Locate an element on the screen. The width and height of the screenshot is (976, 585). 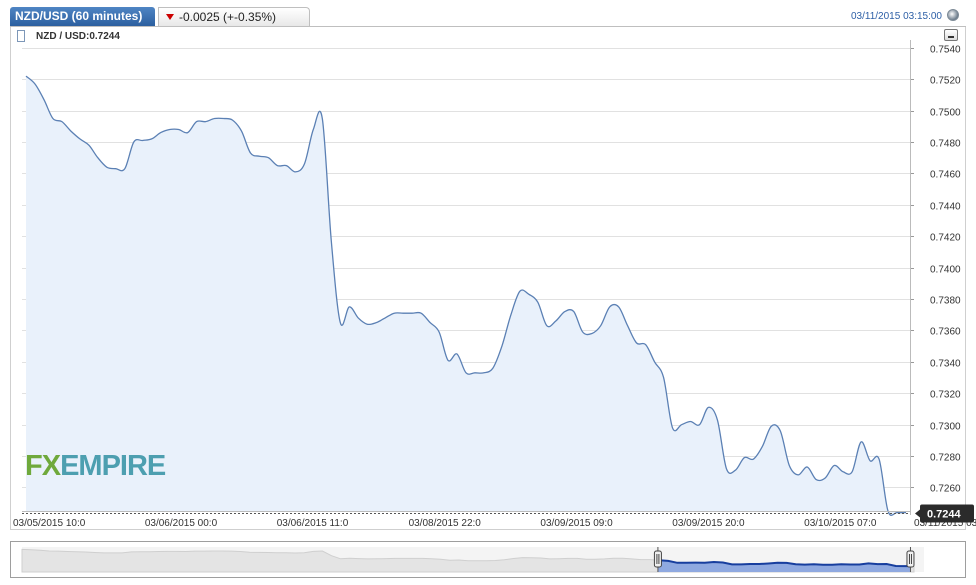
y-tick-label: 0.7380 is located at coordinates (945, 301).